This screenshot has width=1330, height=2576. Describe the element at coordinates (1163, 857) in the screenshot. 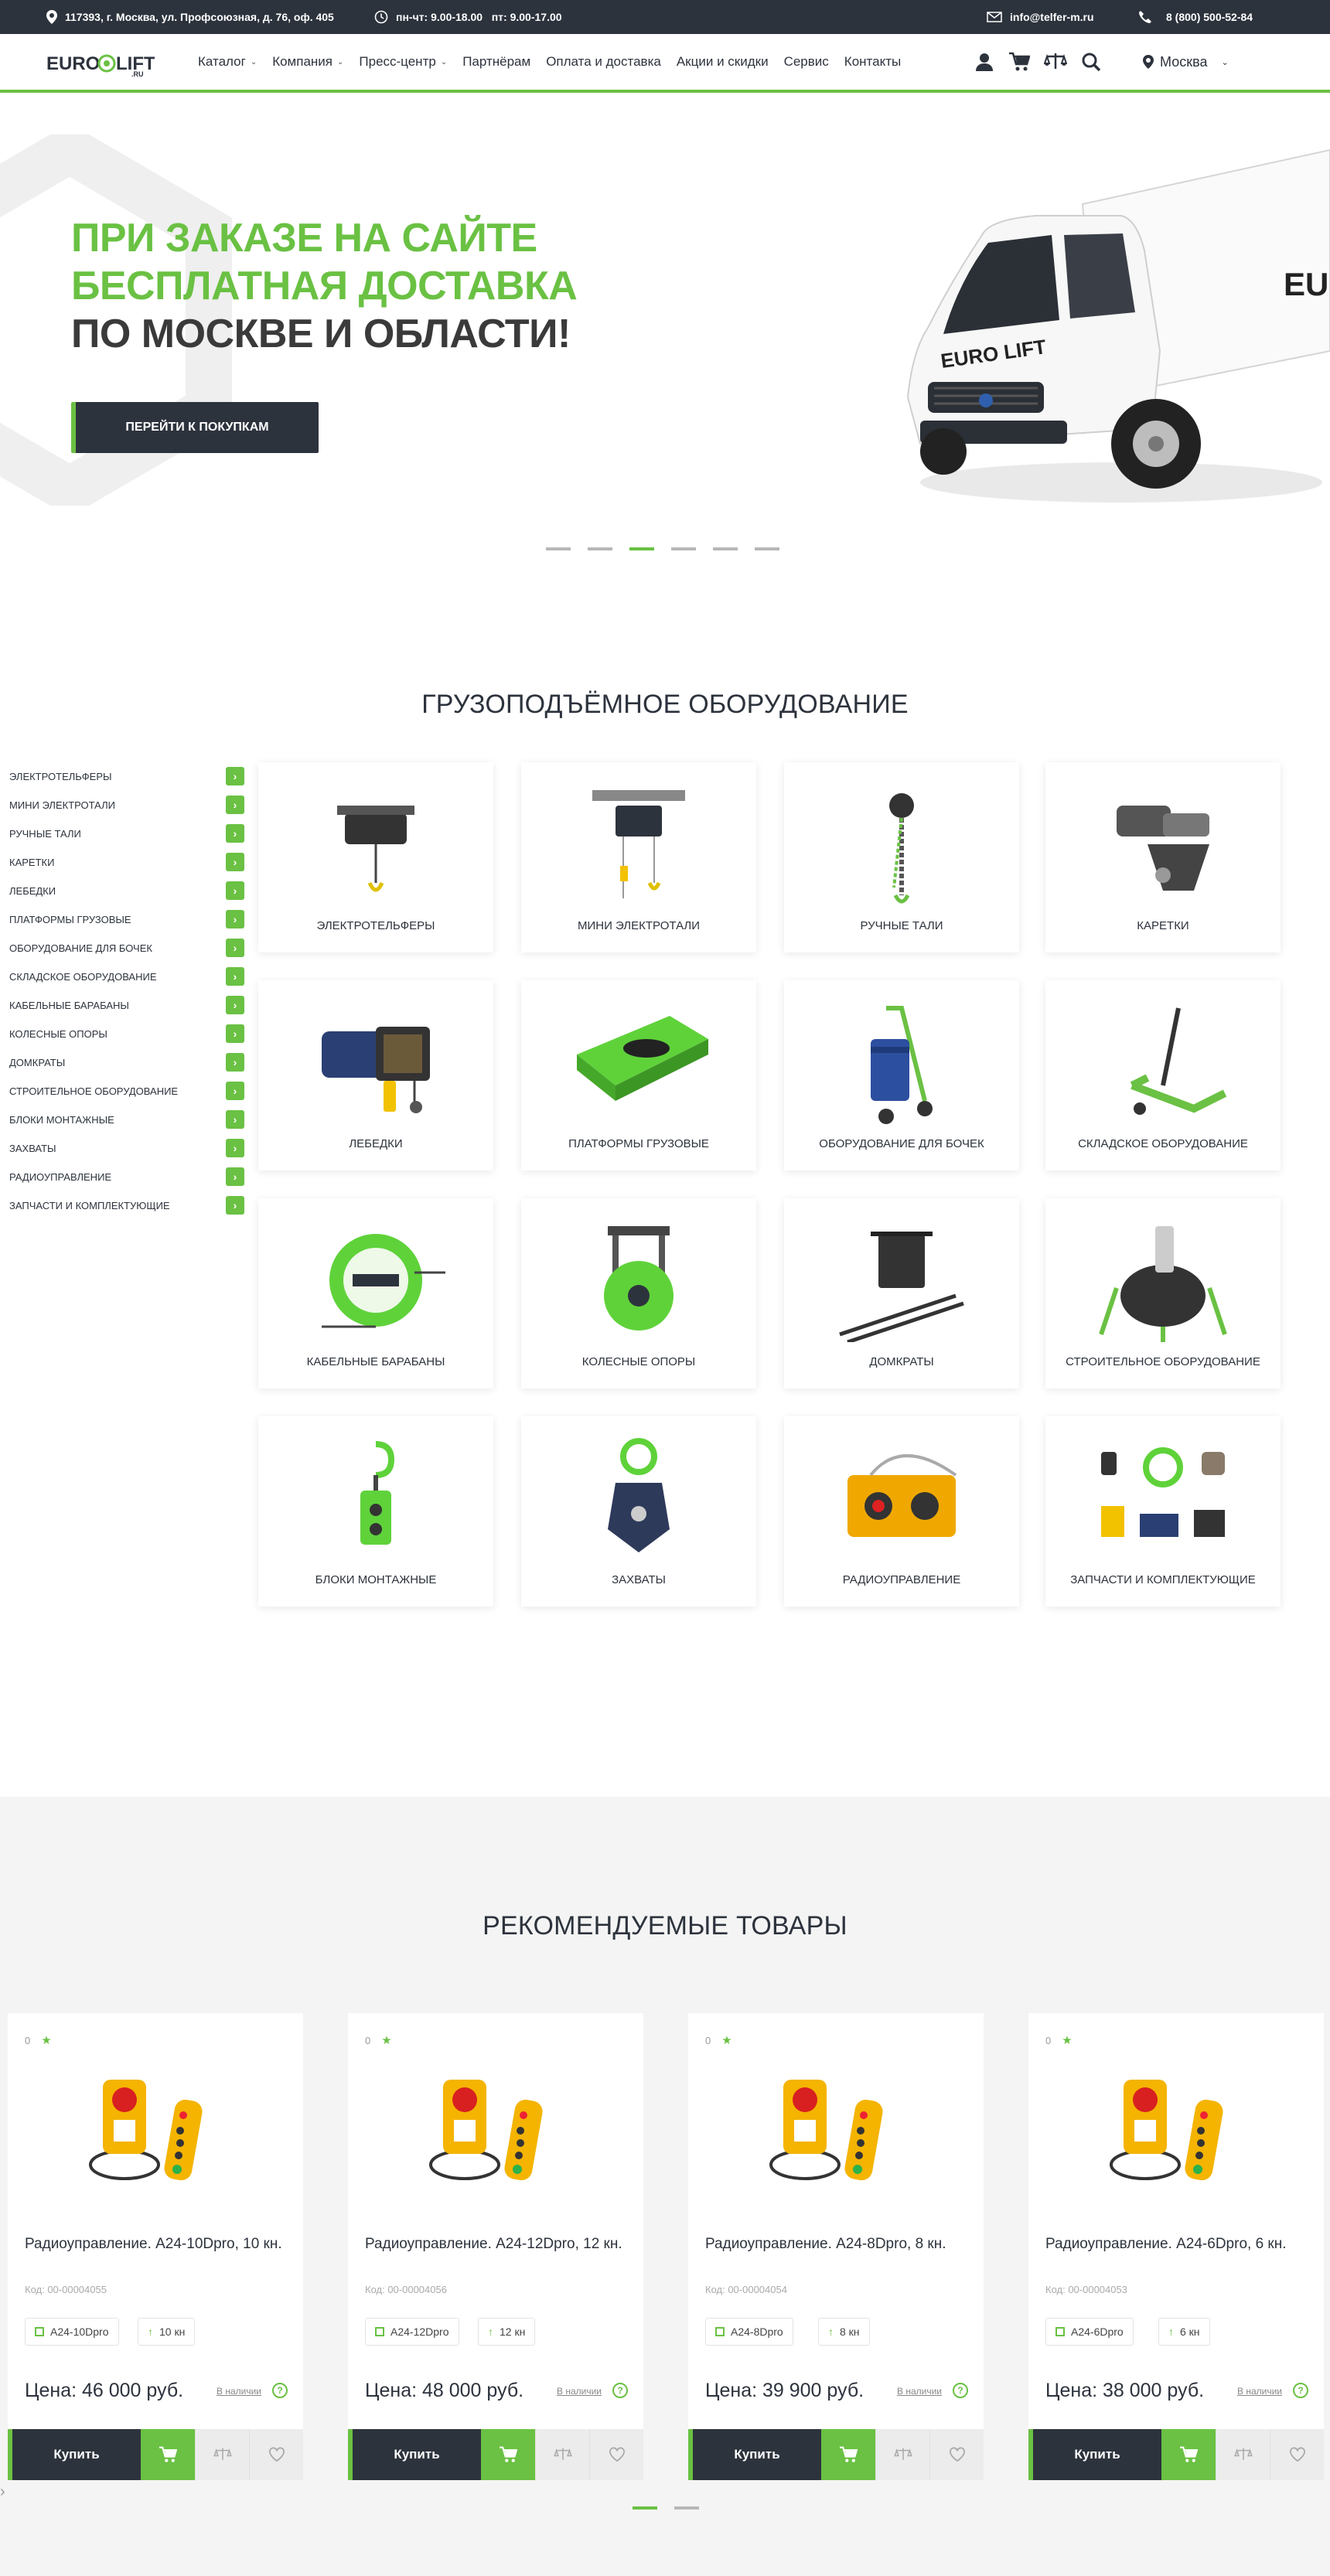

I see `category-card: КАРЕТКИ` at that location.